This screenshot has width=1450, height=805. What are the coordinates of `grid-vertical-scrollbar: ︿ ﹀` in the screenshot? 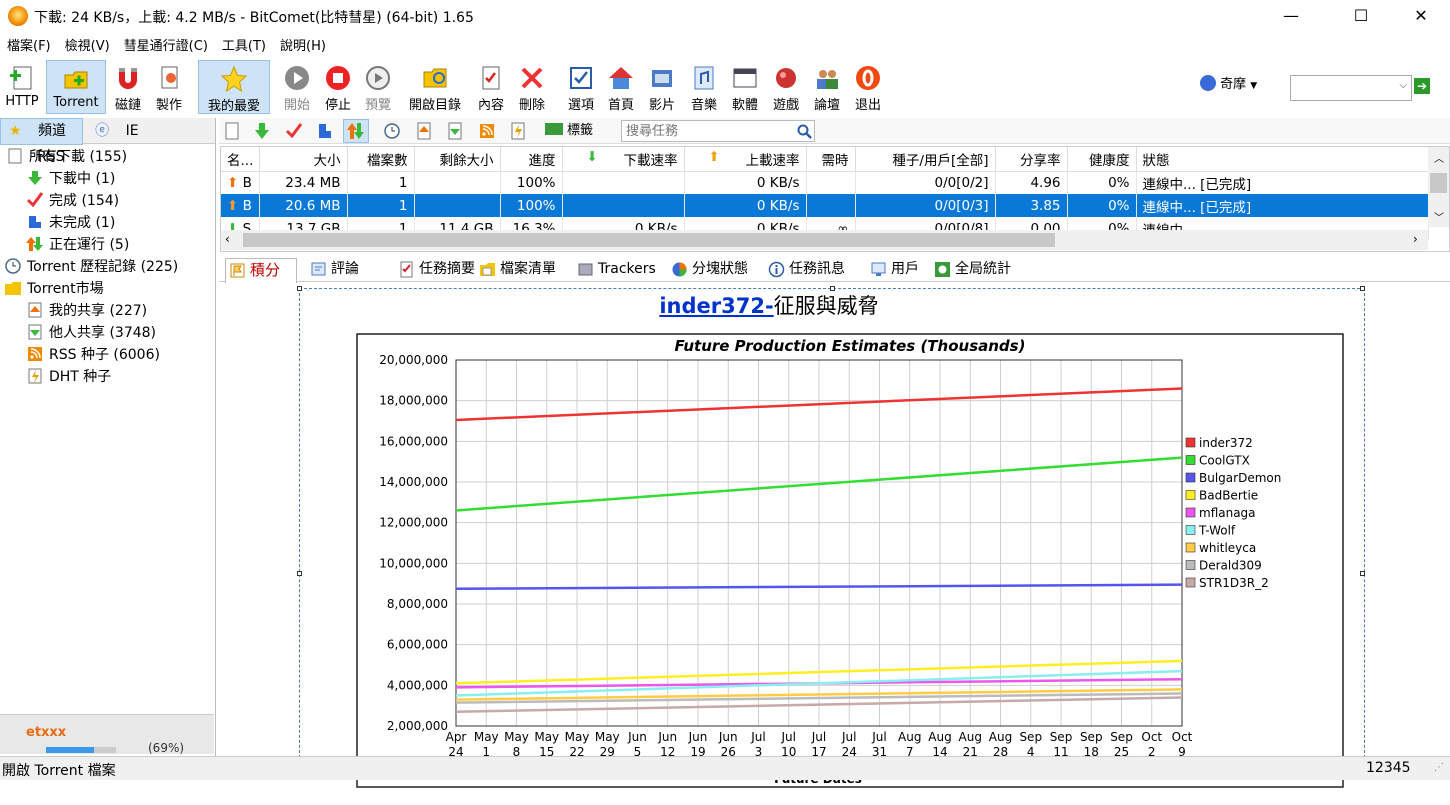 It's located at (1438, 187).